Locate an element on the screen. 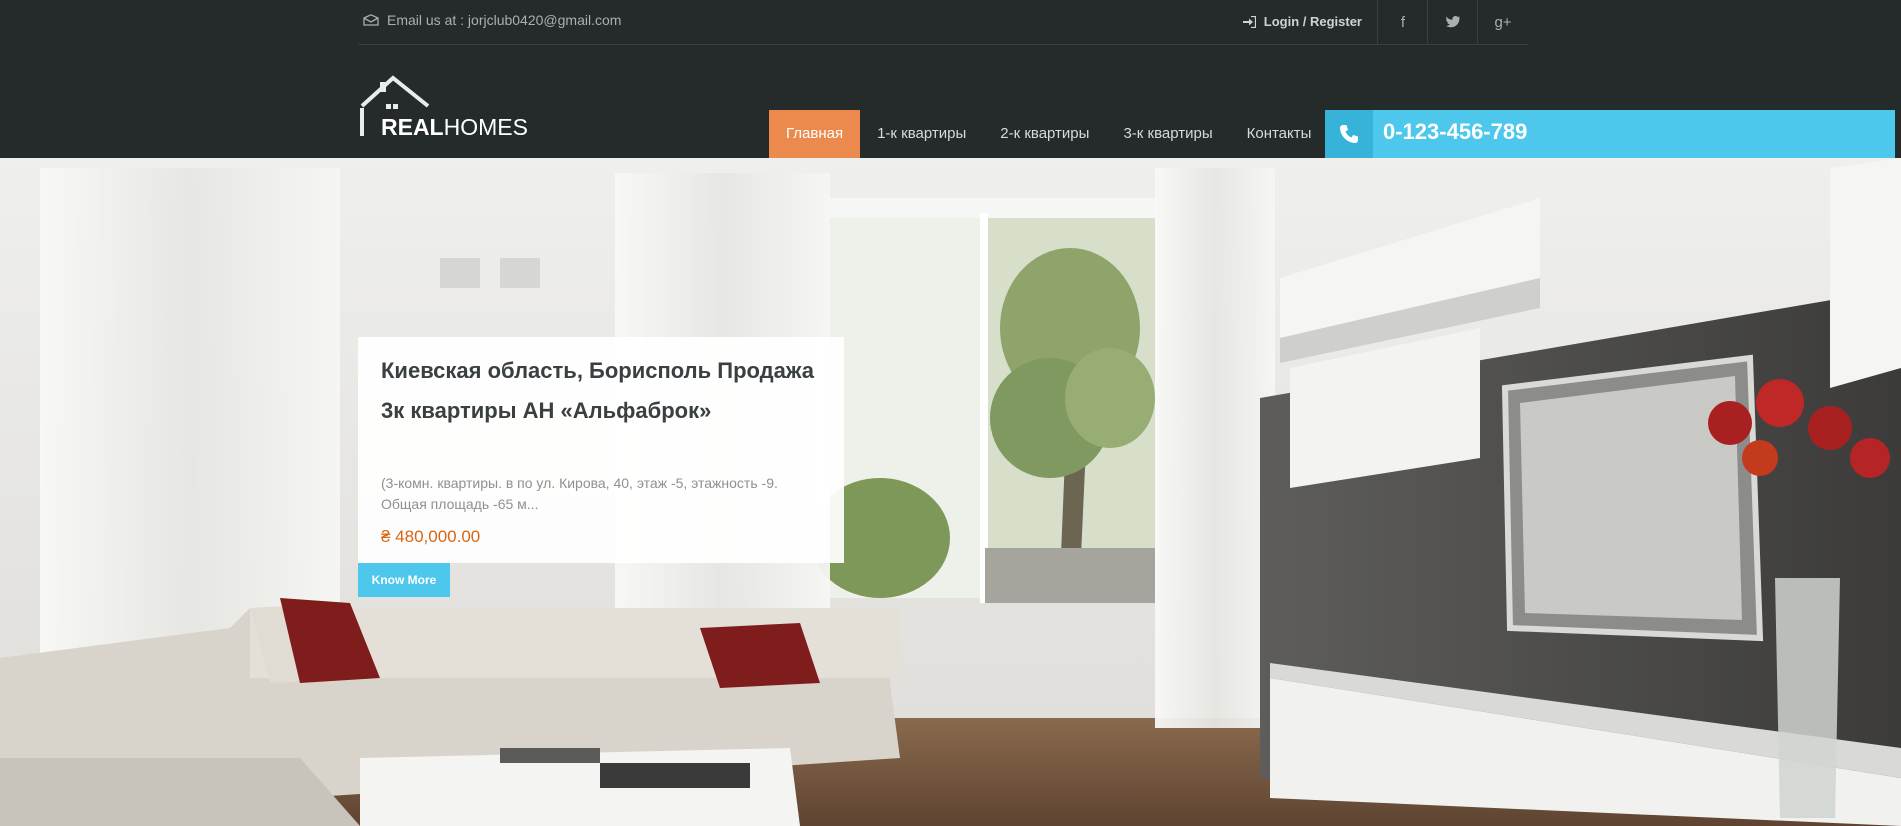 The image size is (1901, 826). facebook-link: f is located at coordinates (1402, 22).